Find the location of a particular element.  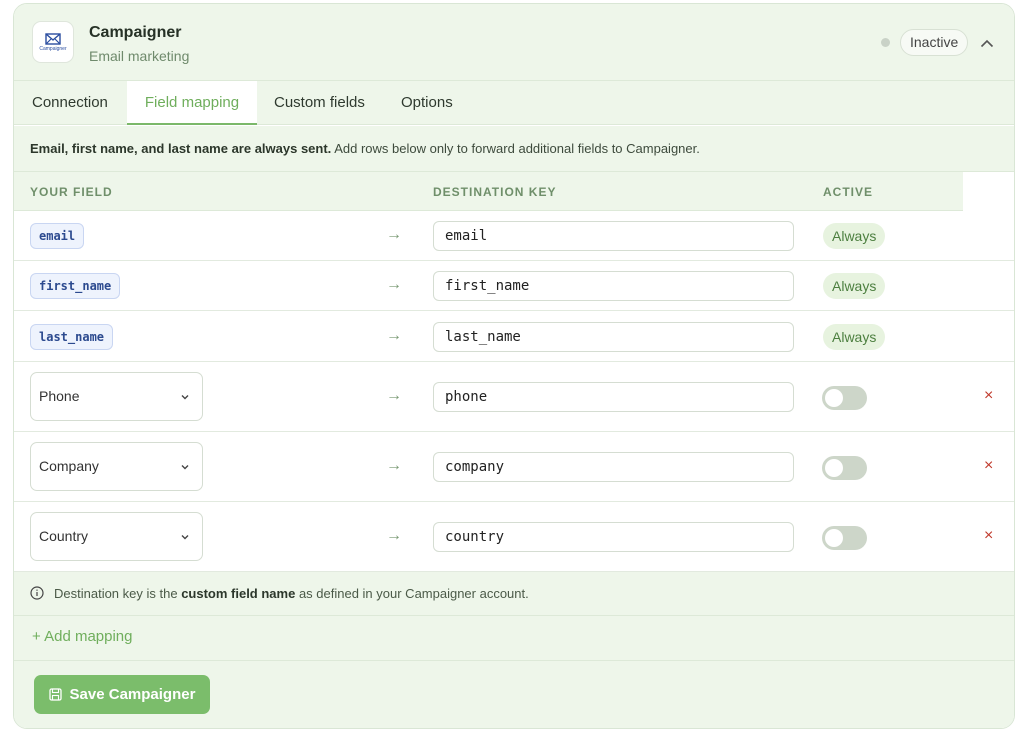

table-row: last_name → last_name Always is located at coordinates (514, 336).